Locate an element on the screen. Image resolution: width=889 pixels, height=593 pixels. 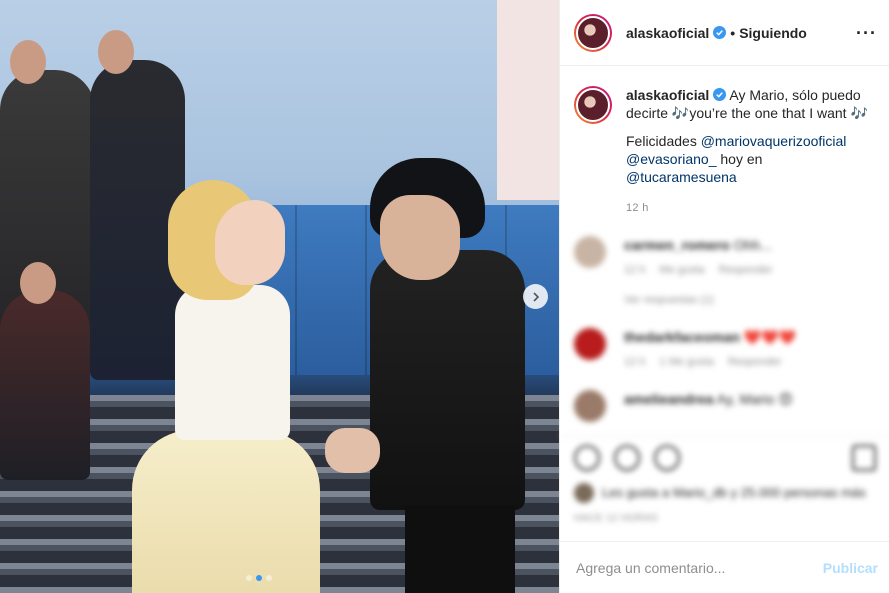
comment-username: thedarkfaceoman is located at coordinates (682, 337).